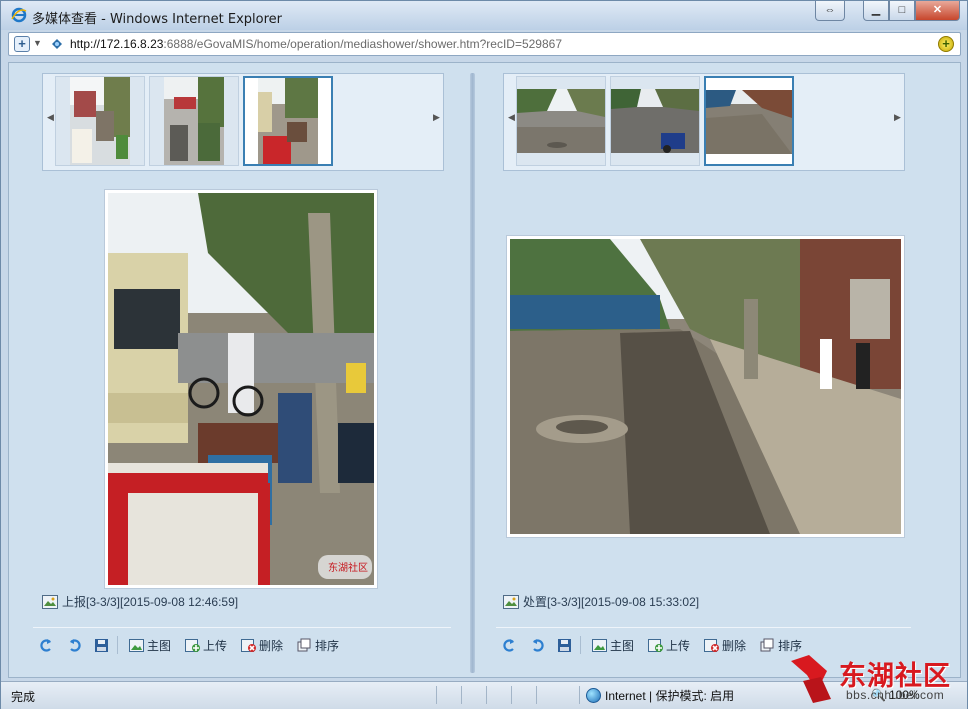 This screenshot has height=709, width=968. I want to click on url-host: http://172.16.8.23, so click(117, 44).